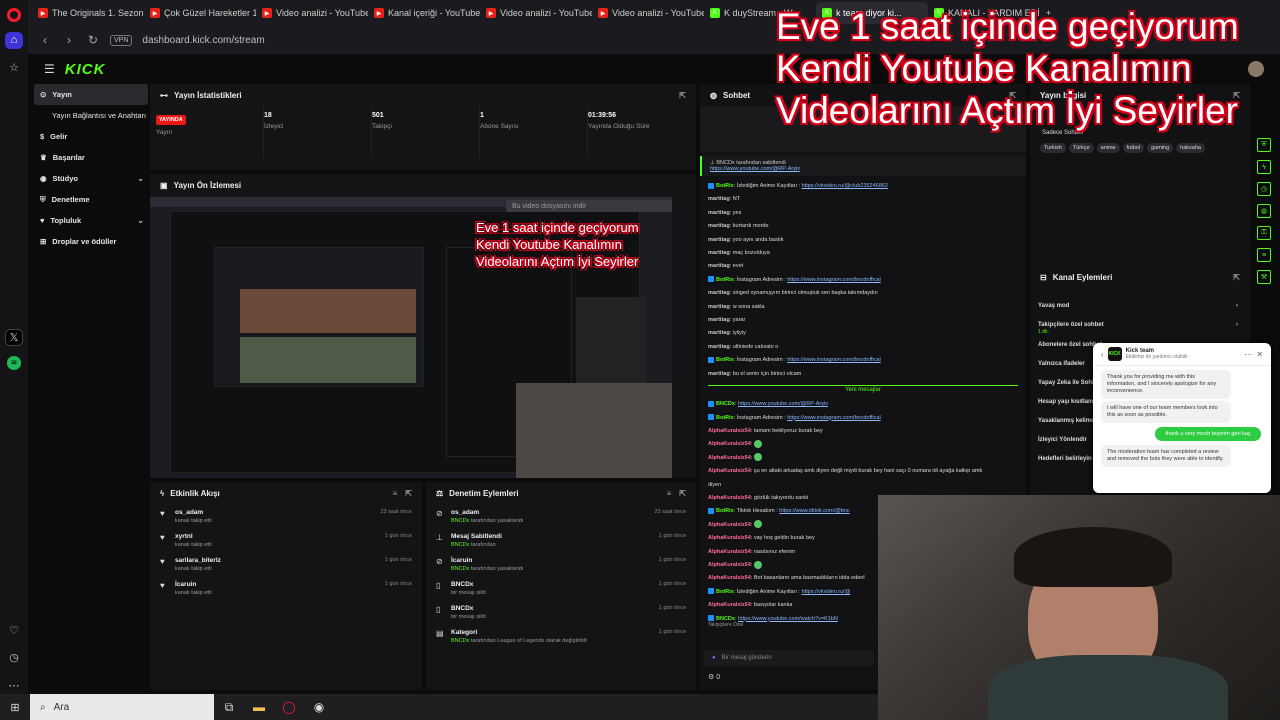  What do you see at coordinates (93, 40) in the screenshot?
I see `reload-icon: ↻` at bounding box center [93, 40].